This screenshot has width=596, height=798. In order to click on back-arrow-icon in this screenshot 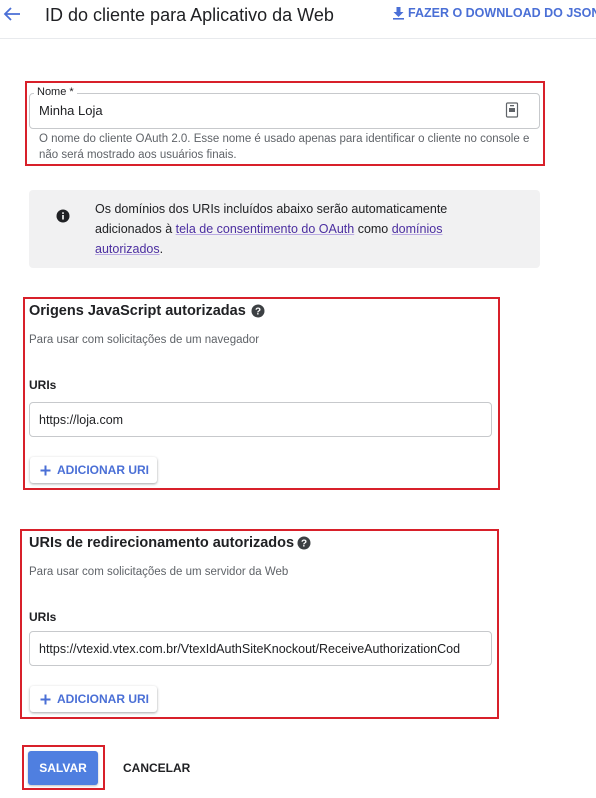, I will do `click(12, 14)`.